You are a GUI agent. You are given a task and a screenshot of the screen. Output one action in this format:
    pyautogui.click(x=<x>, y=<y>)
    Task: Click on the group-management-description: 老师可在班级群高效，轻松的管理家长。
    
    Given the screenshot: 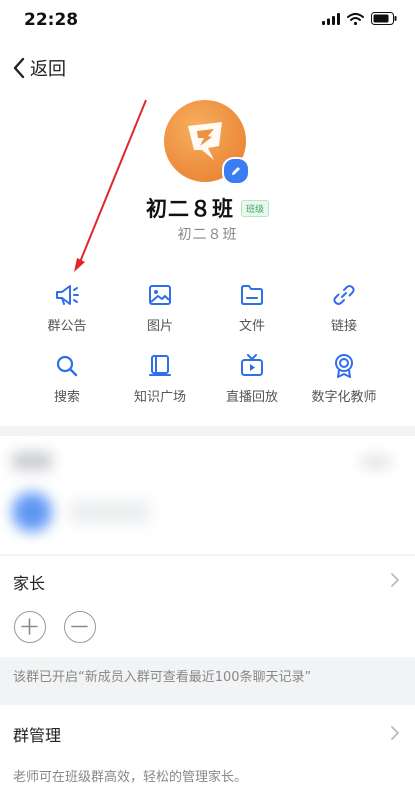 What is the action you would take?
    pyautogui.click(x=130, y=777)
    